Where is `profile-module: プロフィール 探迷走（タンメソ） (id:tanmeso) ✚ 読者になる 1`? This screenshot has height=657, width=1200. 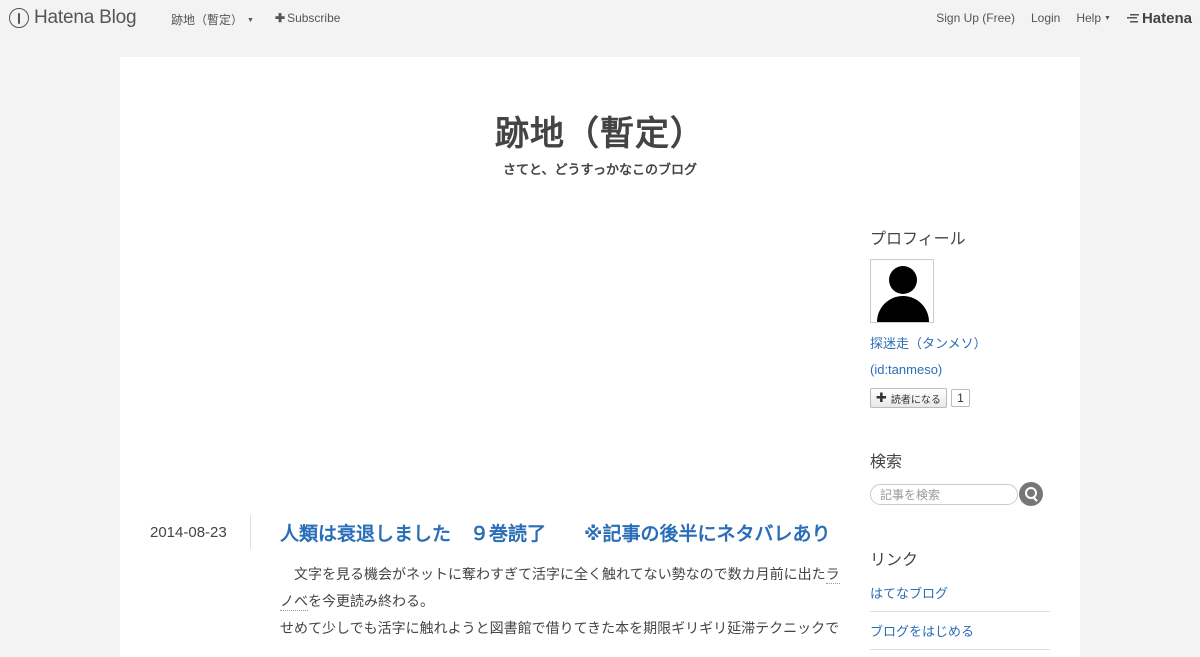 profile-module: プロフィール 探迷走（タンメソ） (id:tanmeso) ✚ 読者になる 1 is located at coordinates (960, 316).